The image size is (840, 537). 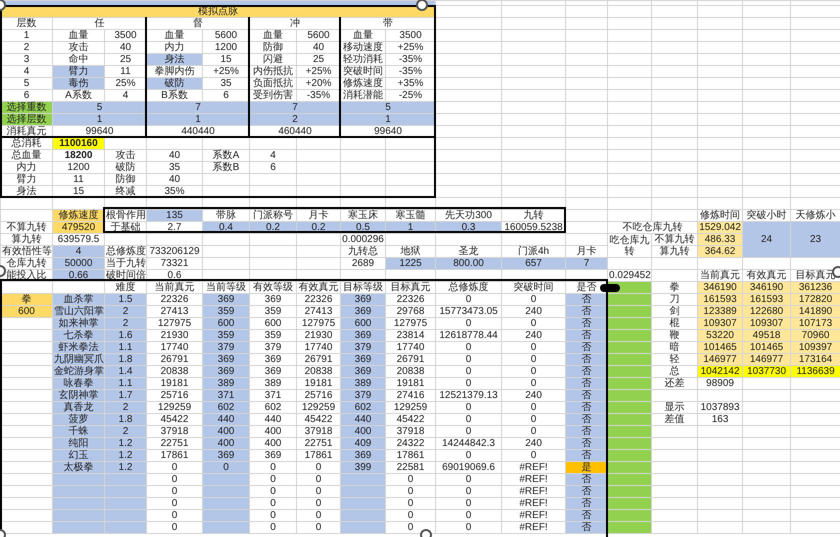 I want to click on table-cell: 35, so click(x=174, y=168).